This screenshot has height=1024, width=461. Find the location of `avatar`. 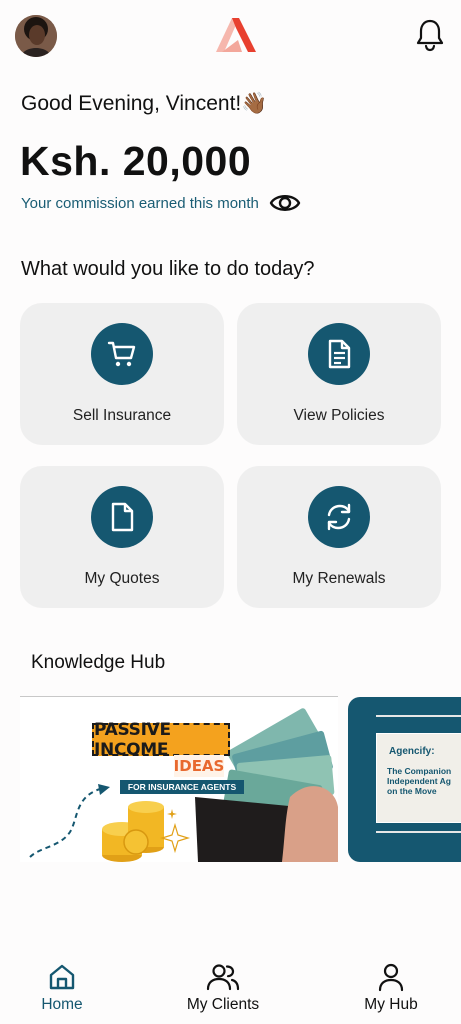

avatar is located at coordinates (36, 36).